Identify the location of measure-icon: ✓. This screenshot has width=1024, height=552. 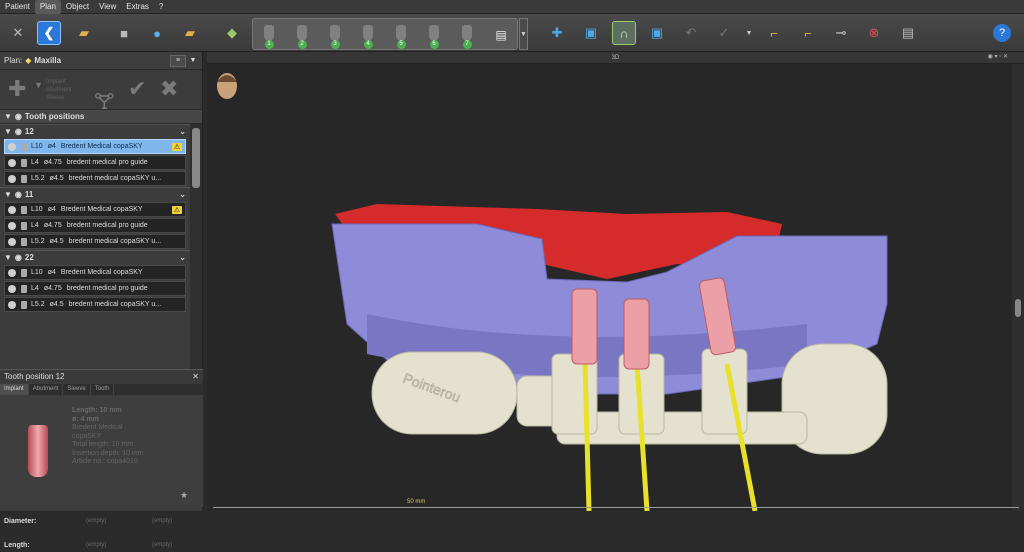
(724, 32).